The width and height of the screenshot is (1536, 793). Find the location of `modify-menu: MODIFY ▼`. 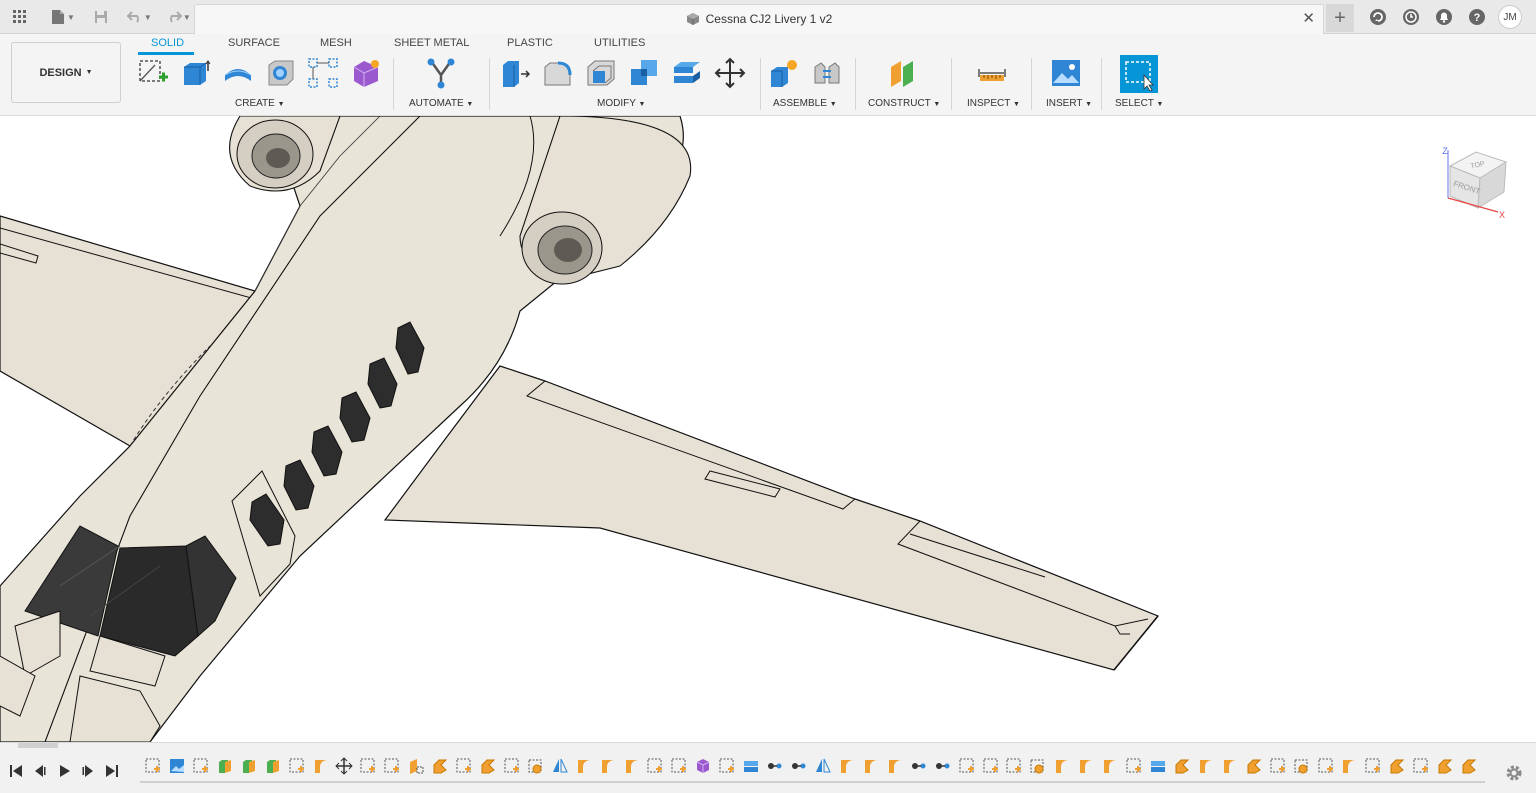

modify-menu: MODIFY ▼ is located at coordinates (621, 103).